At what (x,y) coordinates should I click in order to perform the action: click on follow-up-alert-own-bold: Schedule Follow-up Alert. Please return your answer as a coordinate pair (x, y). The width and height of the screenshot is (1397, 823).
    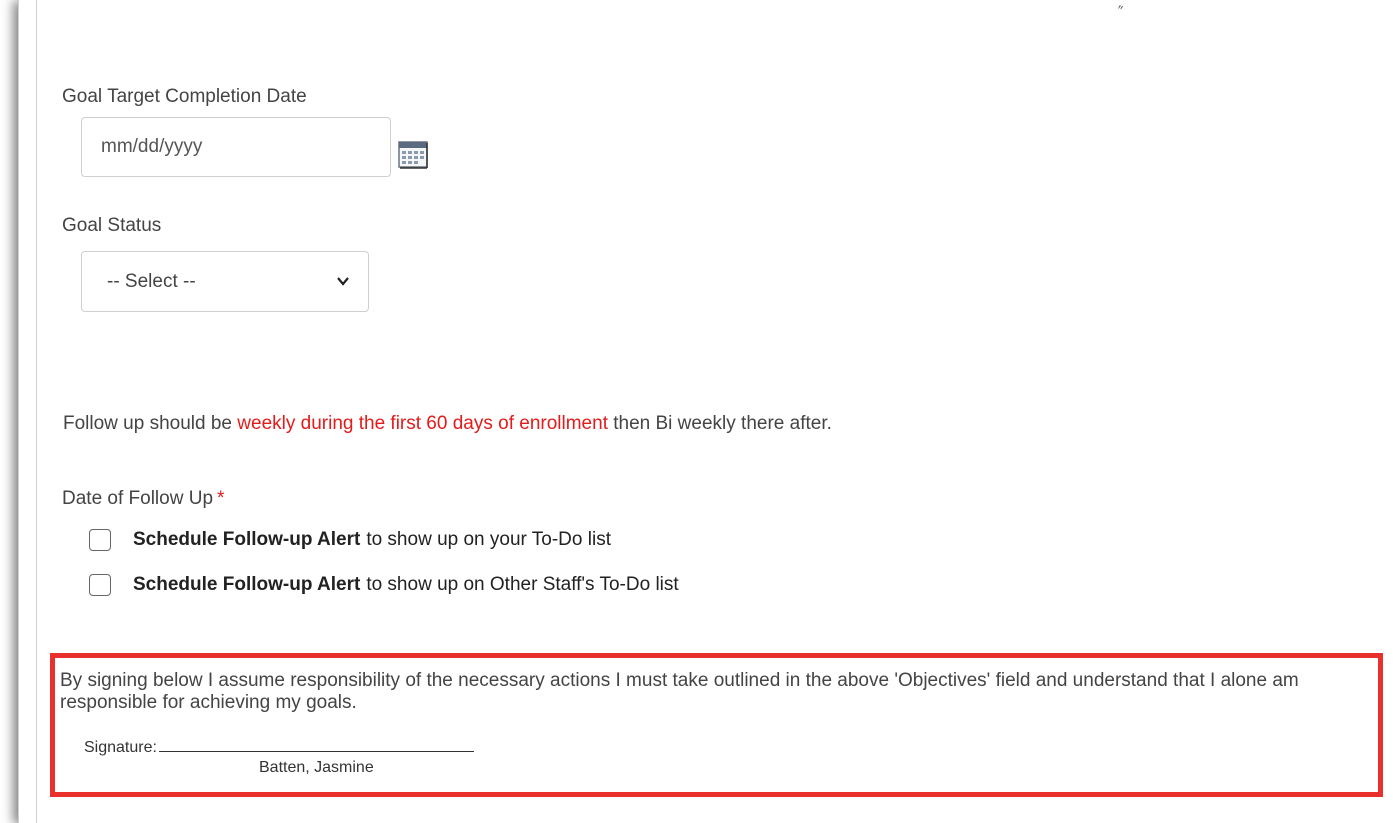
    Looking at the image, I should click on (247, 539).